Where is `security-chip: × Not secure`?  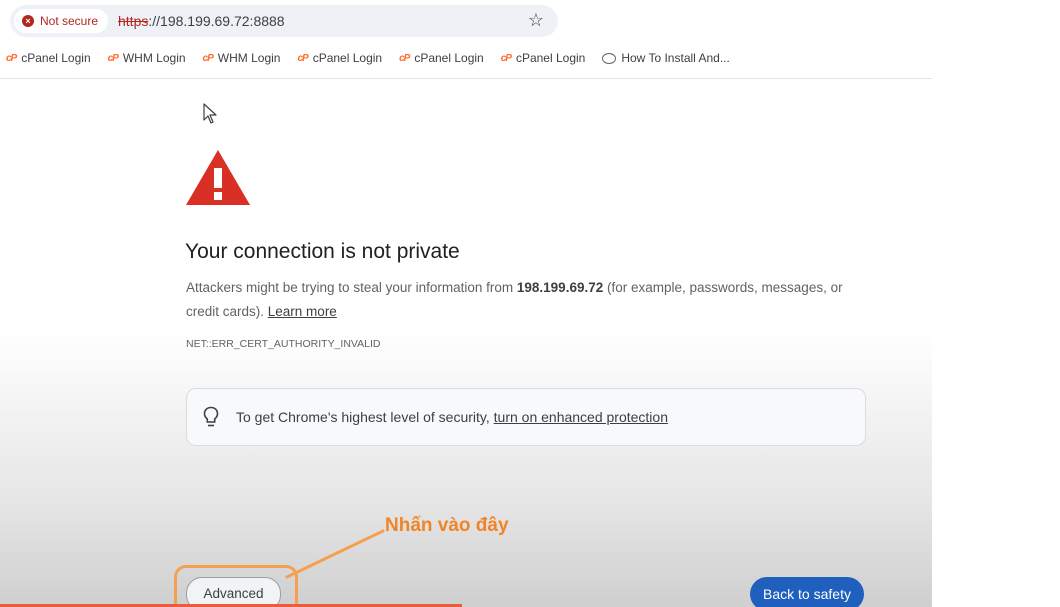
security-chip: × Not secure is located at coordinates (61, 21).